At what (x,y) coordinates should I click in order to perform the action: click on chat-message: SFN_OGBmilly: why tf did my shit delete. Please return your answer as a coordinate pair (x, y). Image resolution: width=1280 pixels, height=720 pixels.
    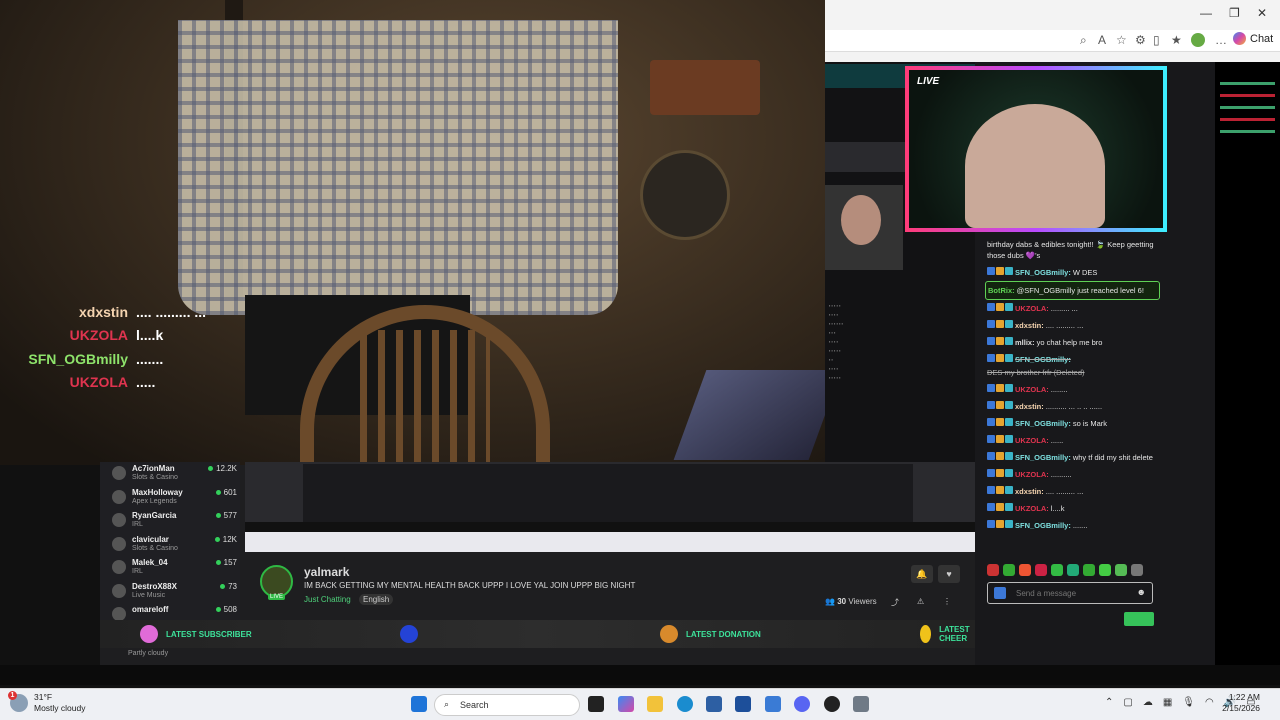
    Looking at the image, I should click on (1072, 457).